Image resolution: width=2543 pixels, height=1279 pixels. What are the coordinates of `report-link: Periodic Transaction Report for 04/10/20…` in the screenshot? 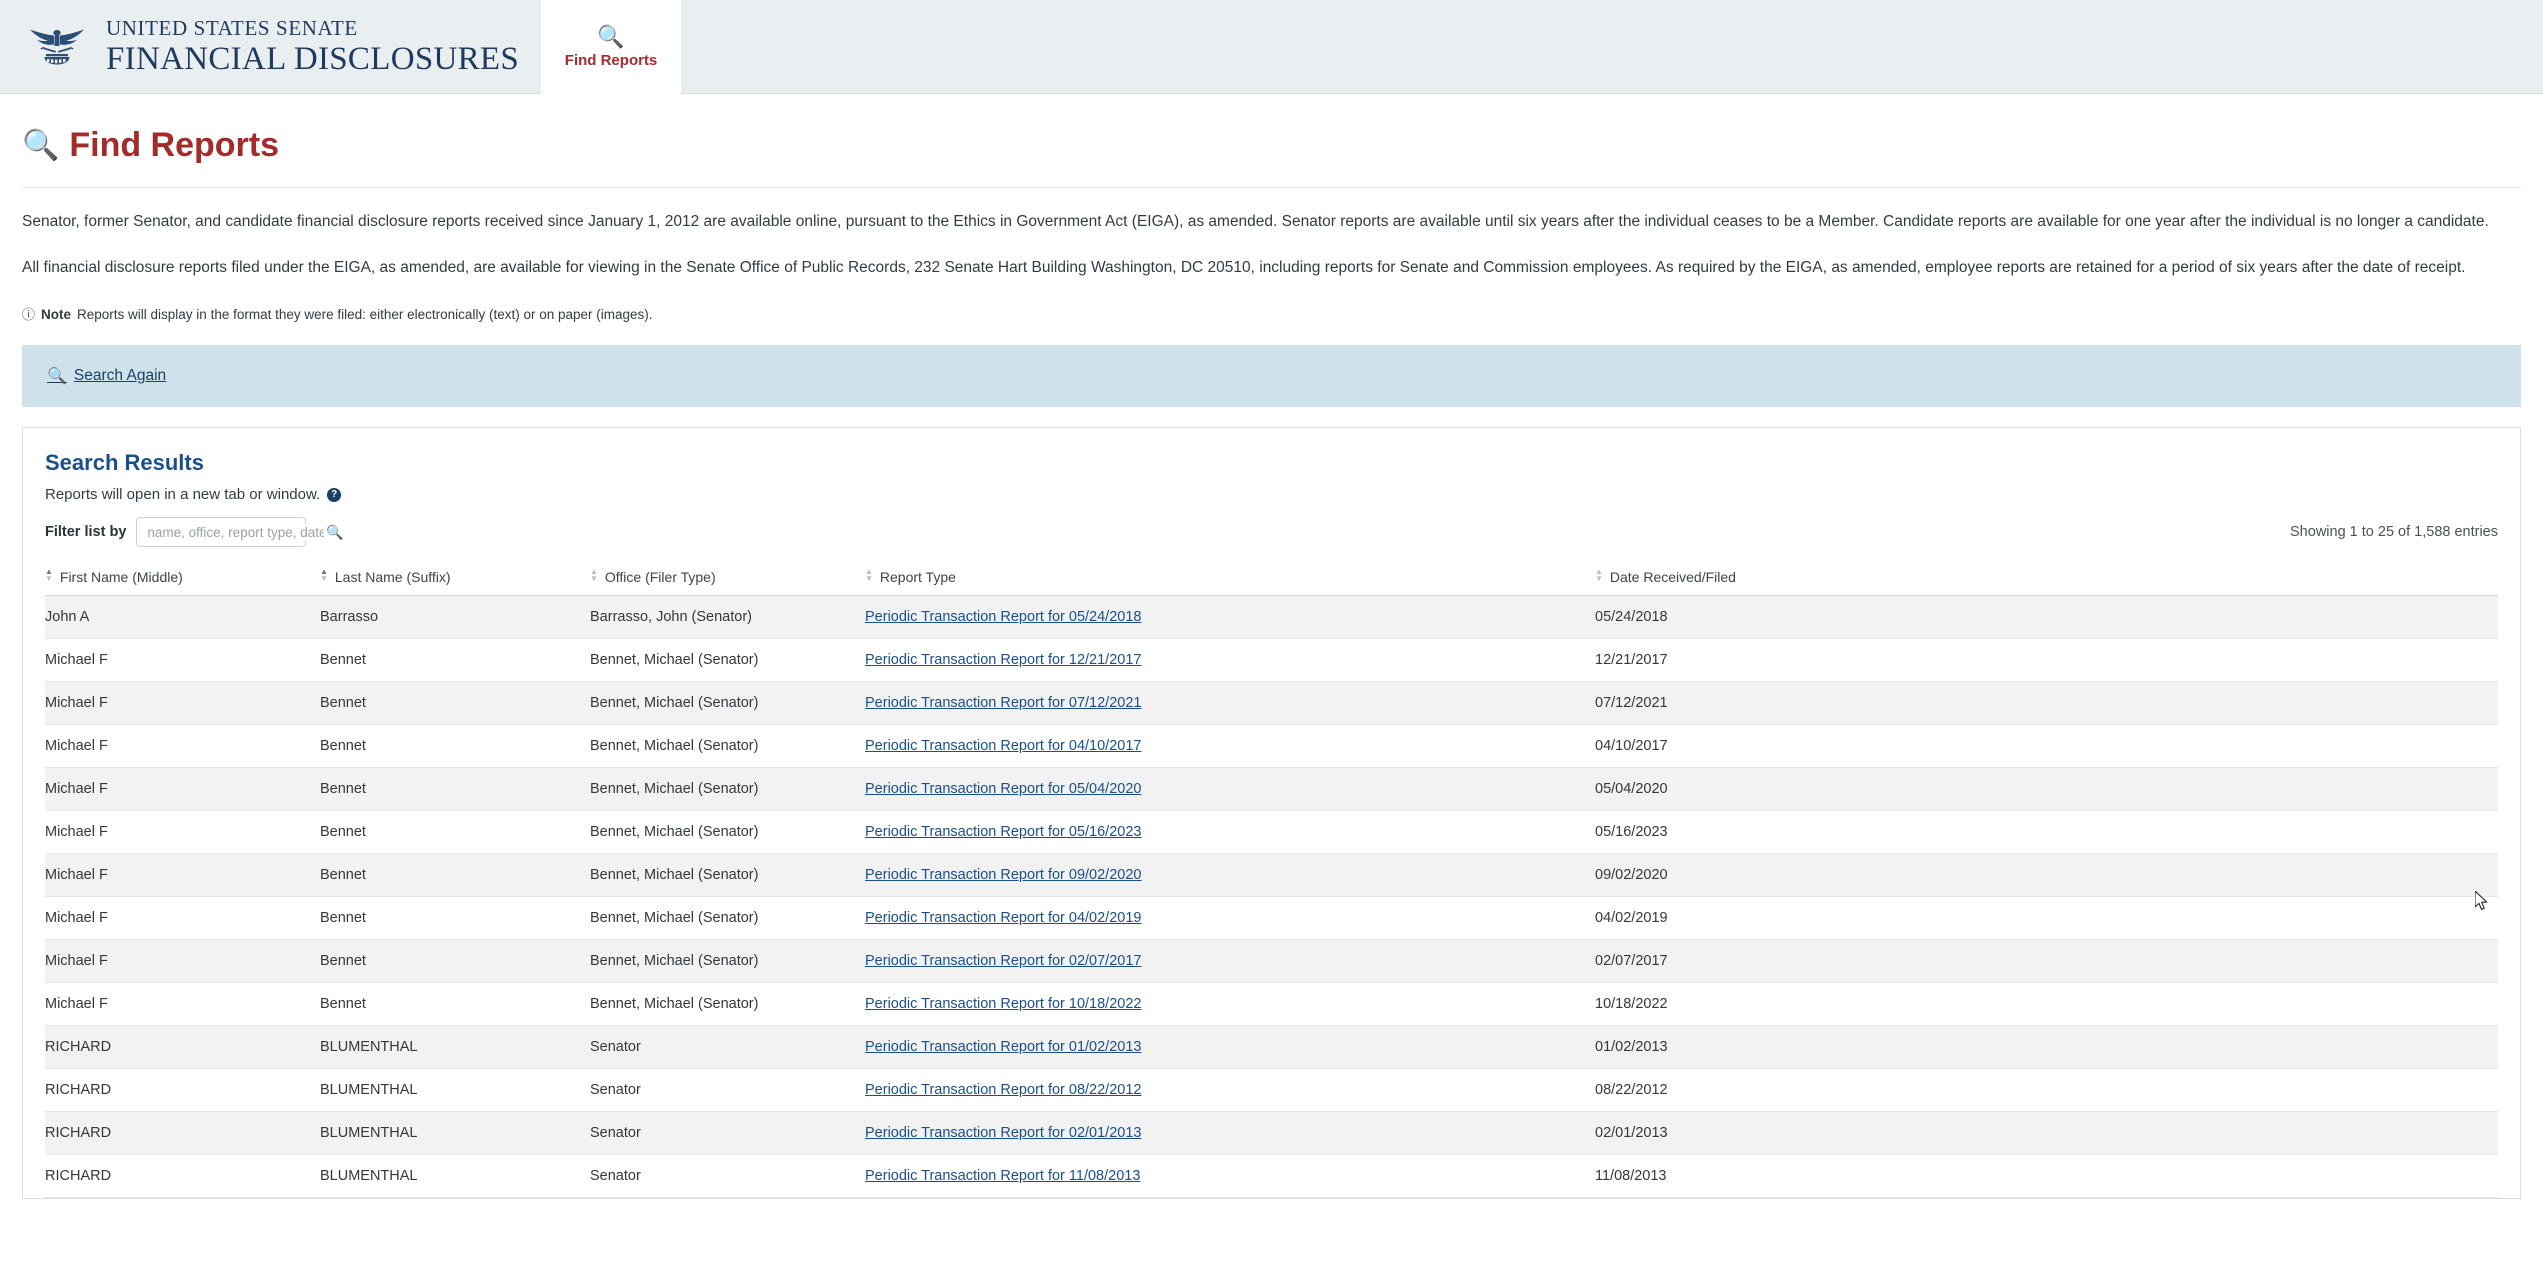 It's located at (1003, 746).